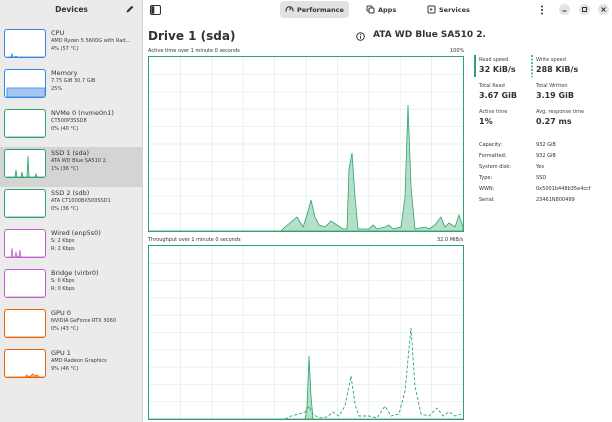 The height and width of the screenshot is (422, 612). Describe the element at coordinates (584, 9) in the screenshot. I see `maximize-icon` at that location.